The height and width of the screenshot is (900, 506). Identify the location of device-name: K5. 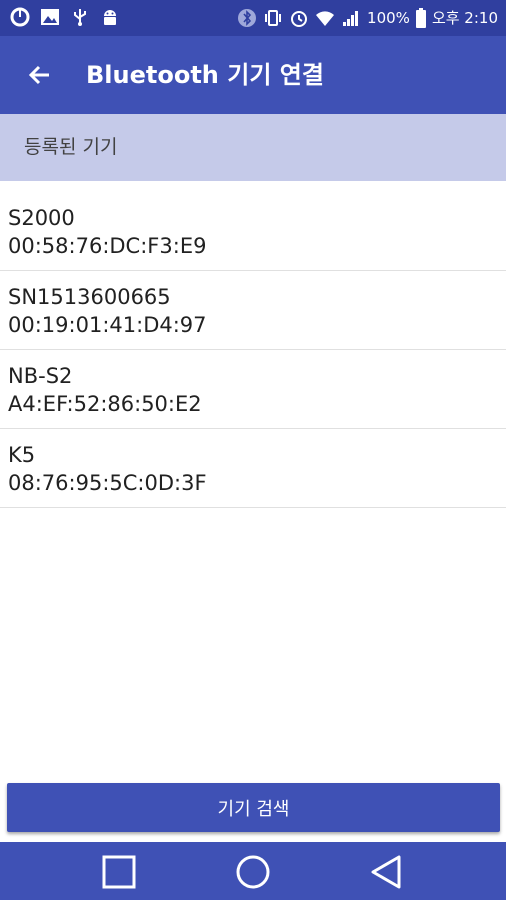
(22, 455).